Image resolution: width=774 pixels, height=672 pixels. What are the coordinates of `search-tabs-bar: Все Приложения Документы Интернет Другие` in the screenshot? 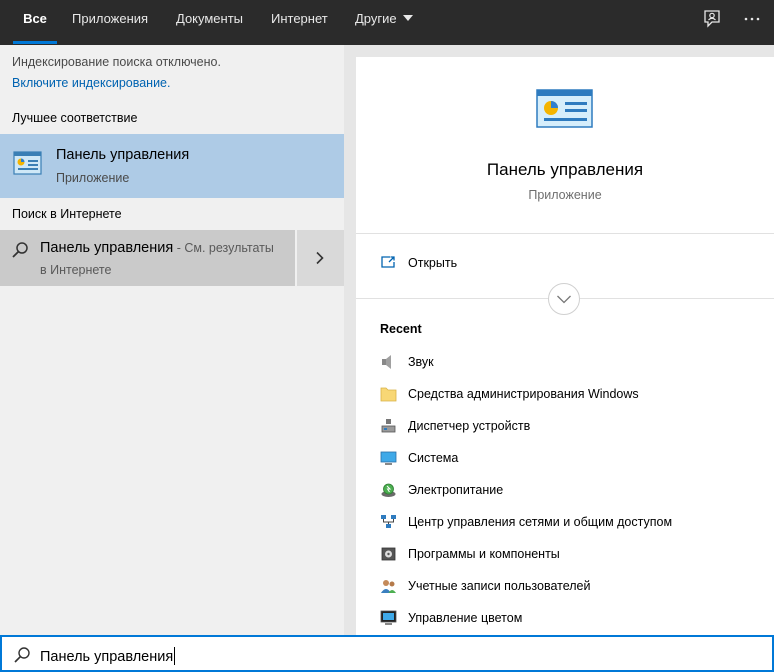 It's located at (387, 22).